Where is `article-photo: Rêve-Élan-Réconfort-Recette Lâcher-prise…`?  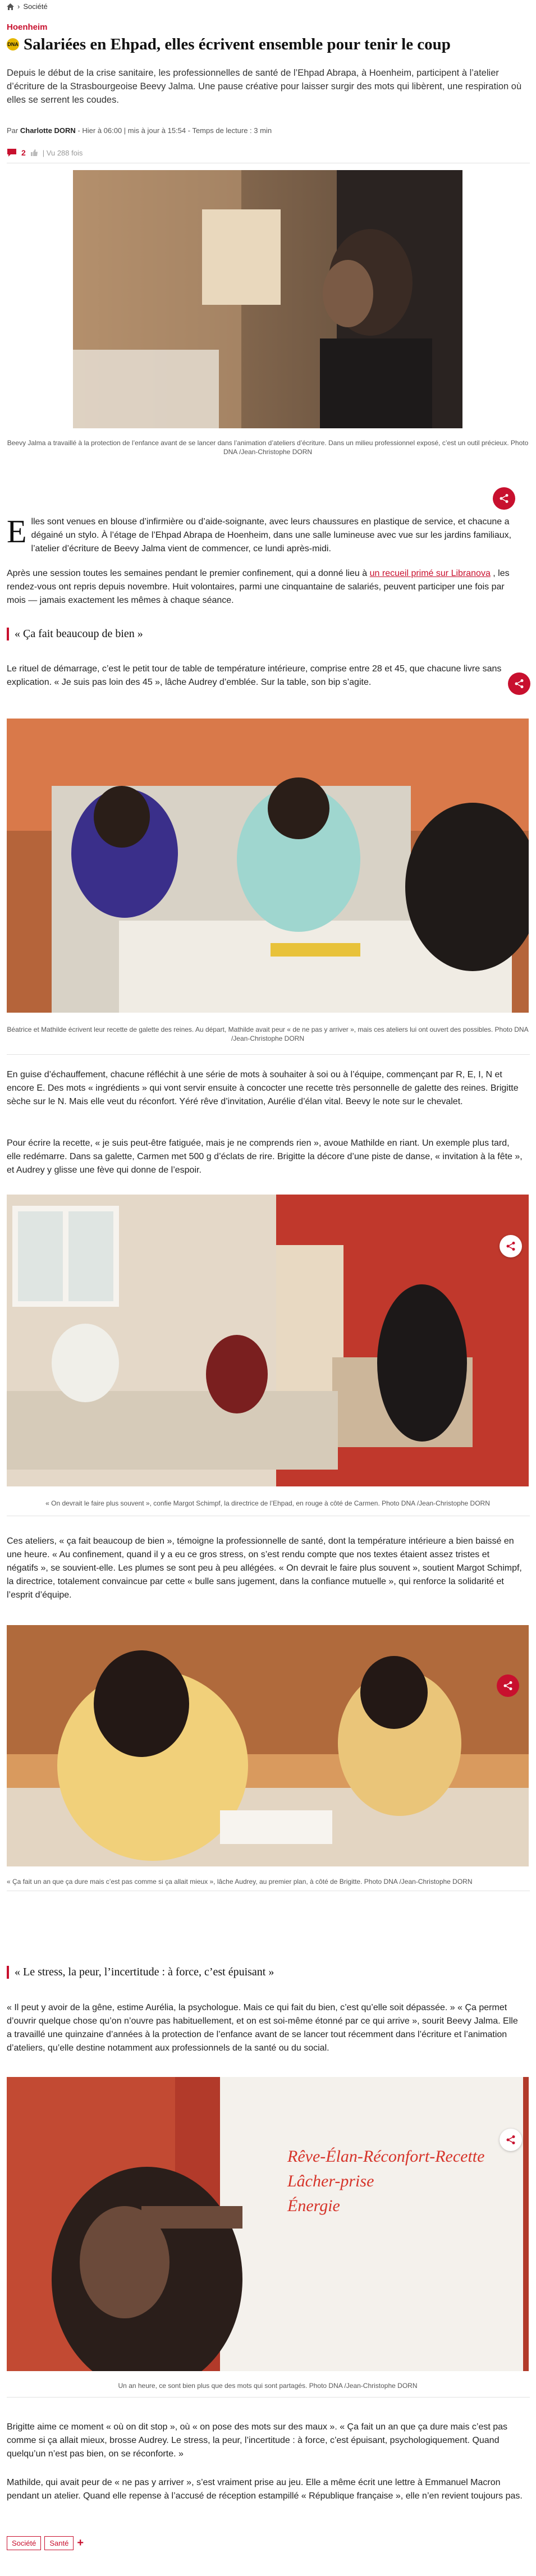
article-photo: Rêve-Élan-Réconfort-Recette Lâcher-prise… is located at coordinates (268, 2224).